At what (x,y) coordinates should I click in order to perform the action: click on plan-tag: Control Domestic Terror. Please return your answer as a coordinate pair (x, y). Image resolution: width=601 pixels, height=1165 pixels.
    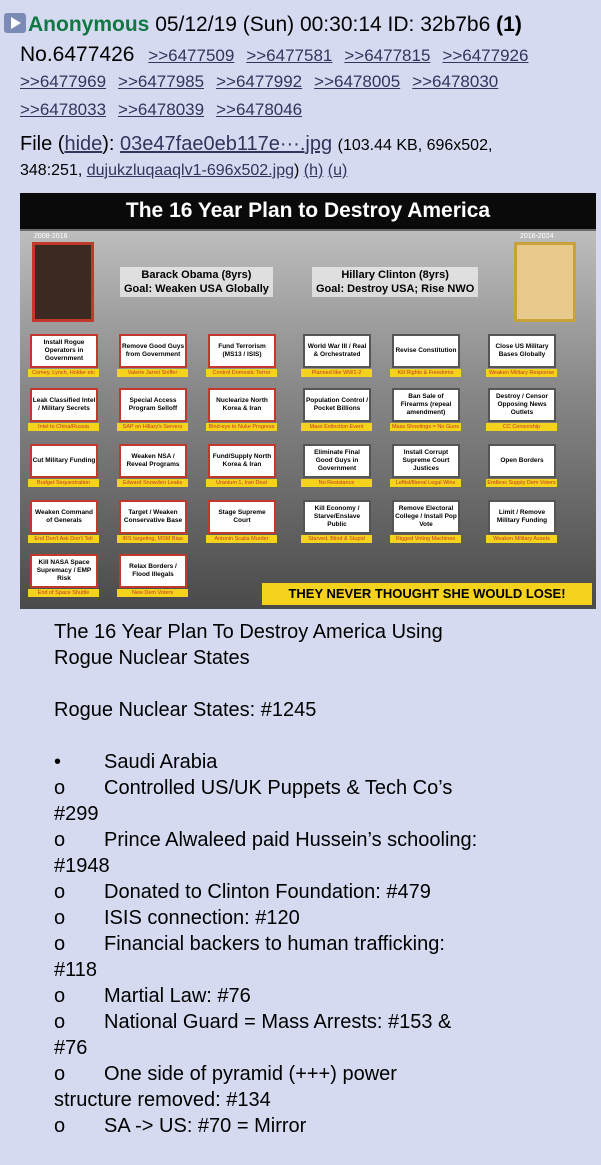
    Looking at the image, I should click on (241, 373).